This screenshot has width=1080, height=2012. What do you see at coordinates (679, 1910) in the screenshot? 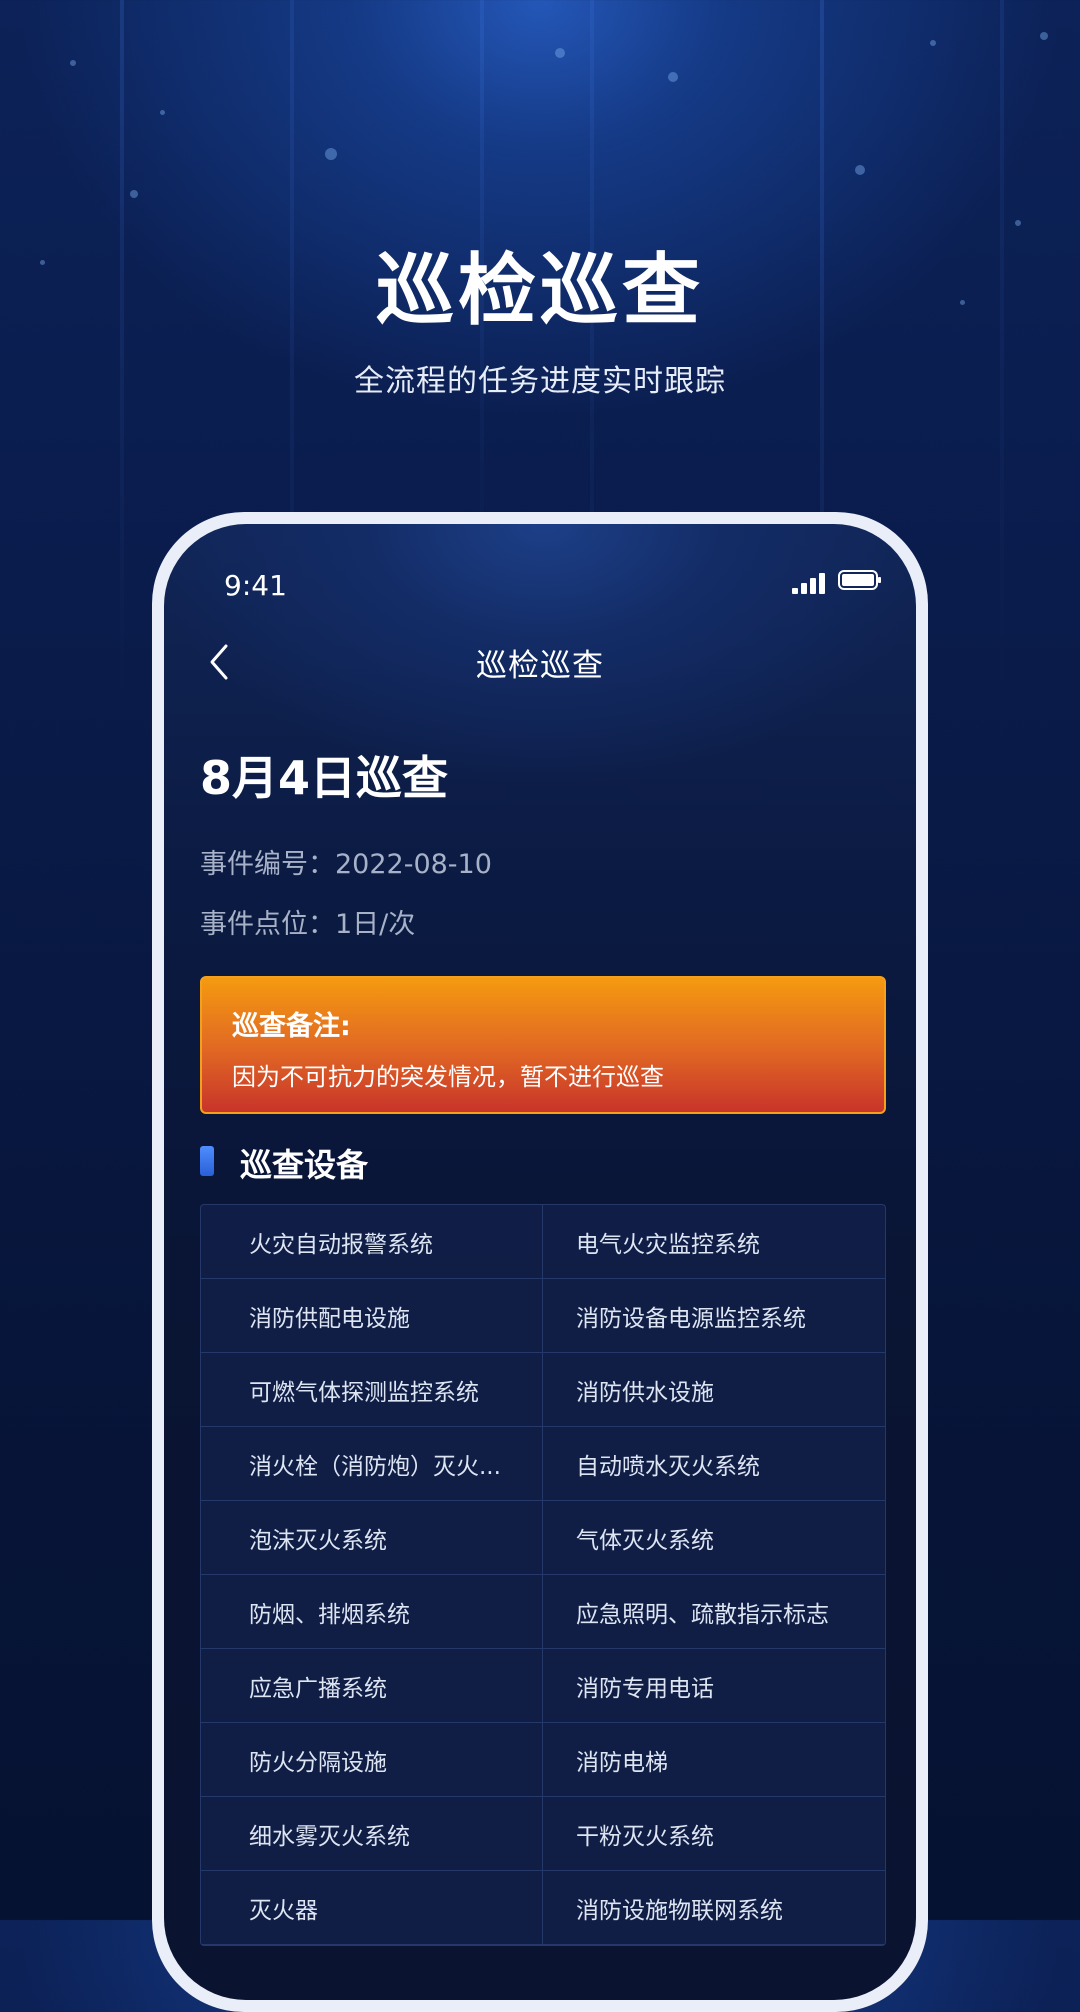
I see `device-item-label: 消防设施物联网系统` at bounding box center [679, 1910].